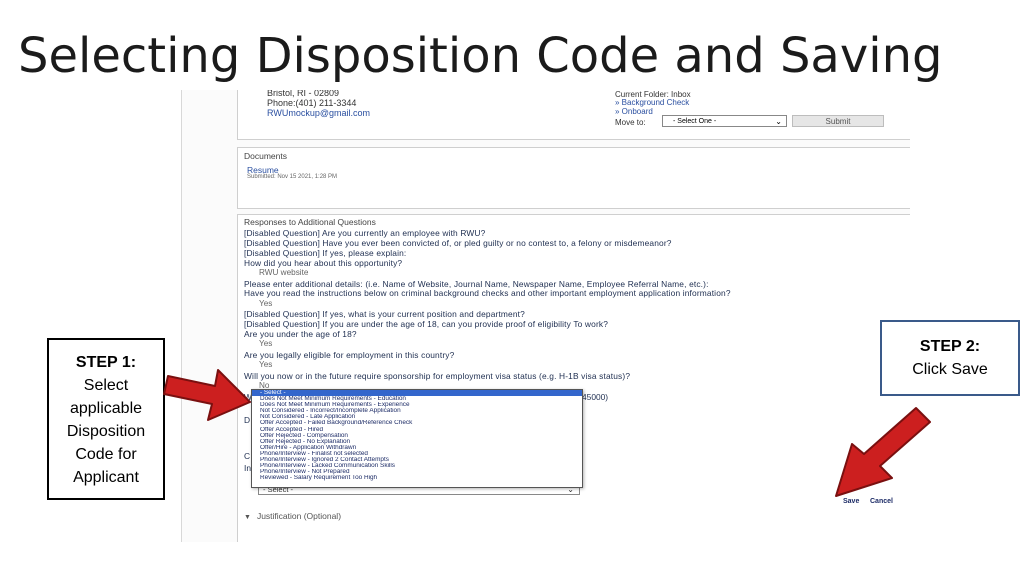  Describe the element at coordinates (292, 177) in the screenshot. I see `resume-date: Submitted: Nov 15 2021, 1:28 PM` at that location.